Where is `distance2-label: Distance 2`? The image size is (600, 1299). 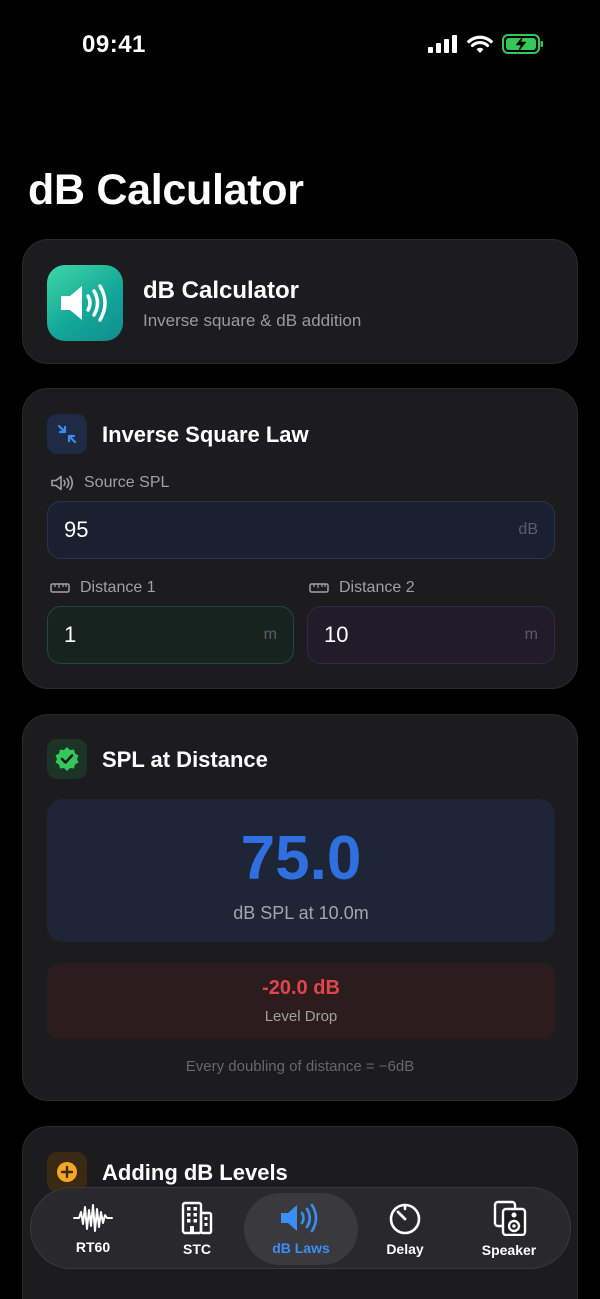
distance2-label: Distance 2 is located at coordinates (362, 588).